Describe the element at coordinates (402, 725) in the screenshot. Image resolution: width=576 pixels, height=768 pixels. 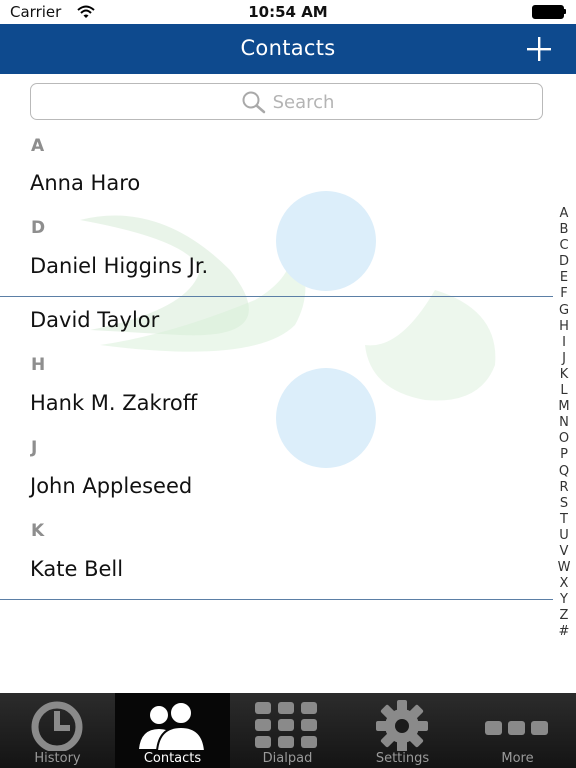
I see `gear-icon` at that location.